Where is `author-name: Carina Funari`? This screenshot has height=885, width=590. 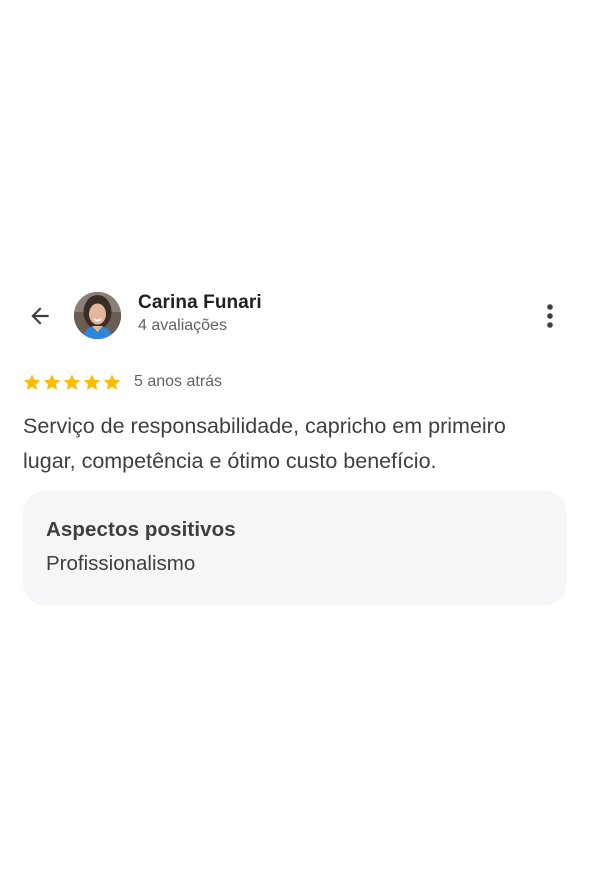 author-name: Carina Funari is located at coordinates (200, 303).